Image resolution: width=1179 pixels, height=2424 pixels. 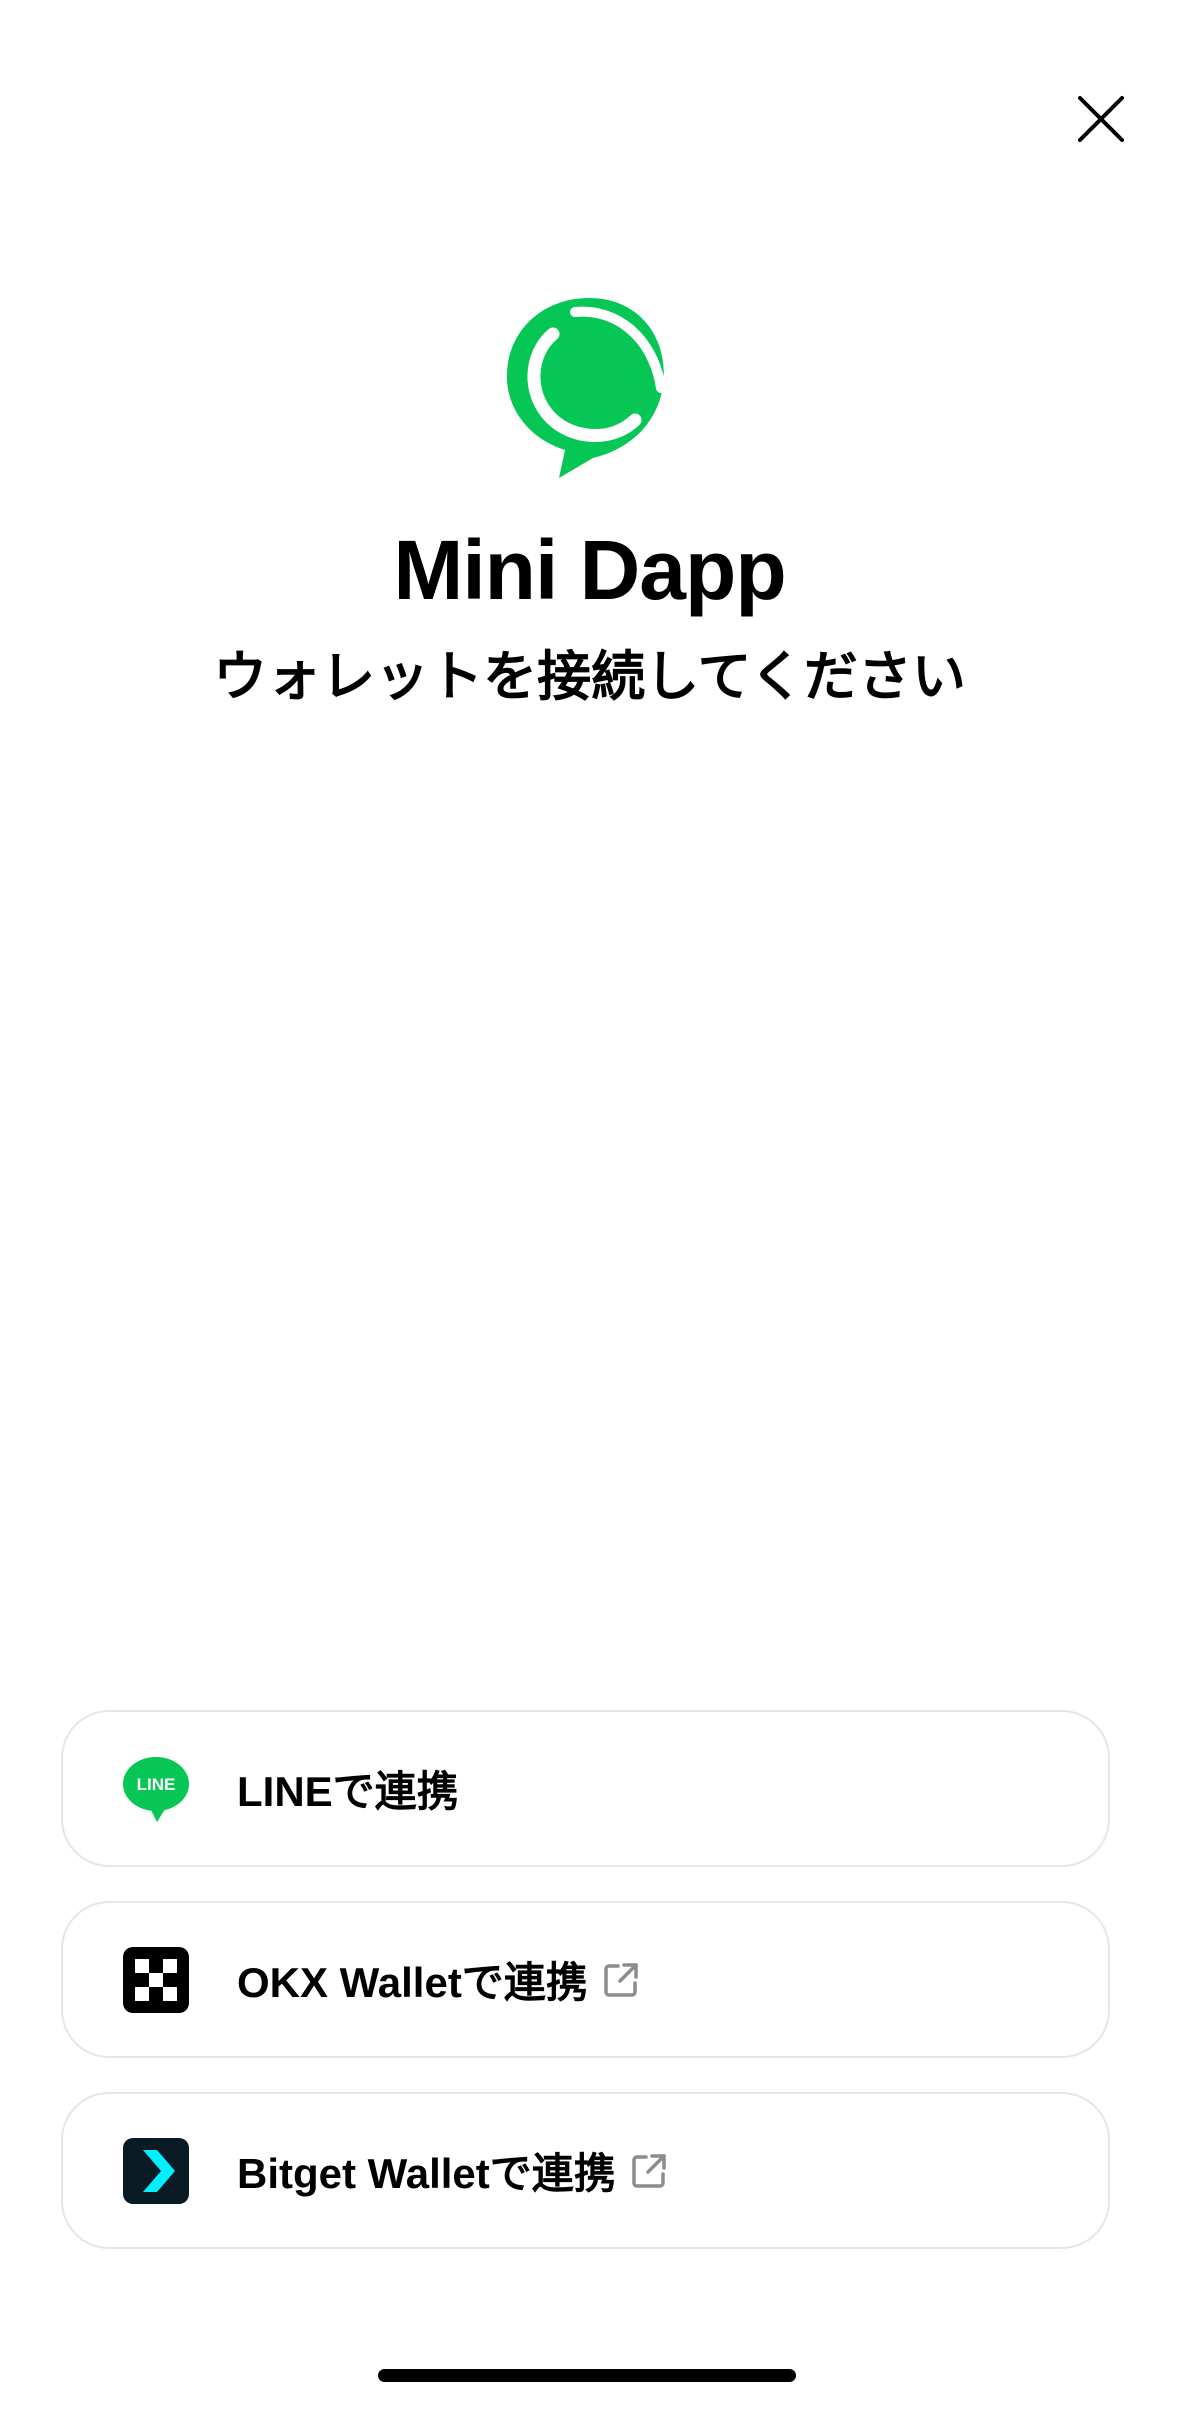 I want to click on close-button, so click(x=1101, y=119).